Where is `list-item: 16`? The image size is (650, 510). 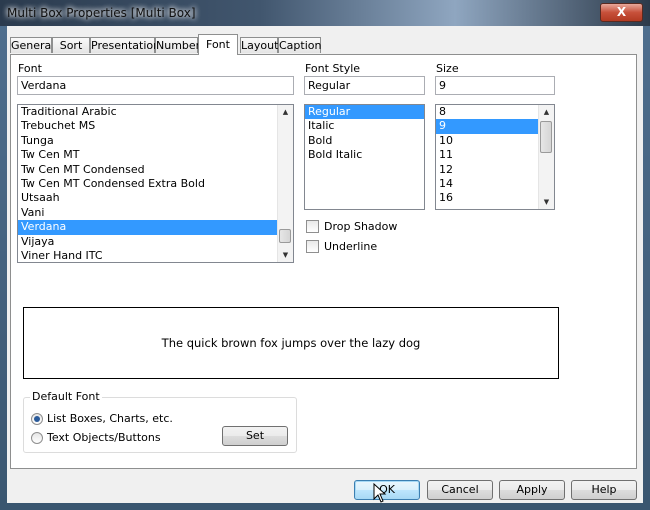 list-item: 16 is located at coordinates (487, 198).